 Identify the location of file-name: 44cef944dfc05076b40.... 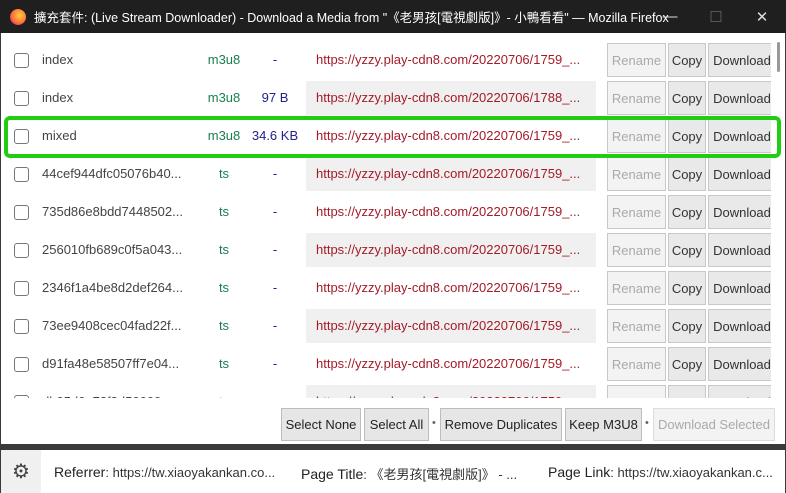
(112, 173).